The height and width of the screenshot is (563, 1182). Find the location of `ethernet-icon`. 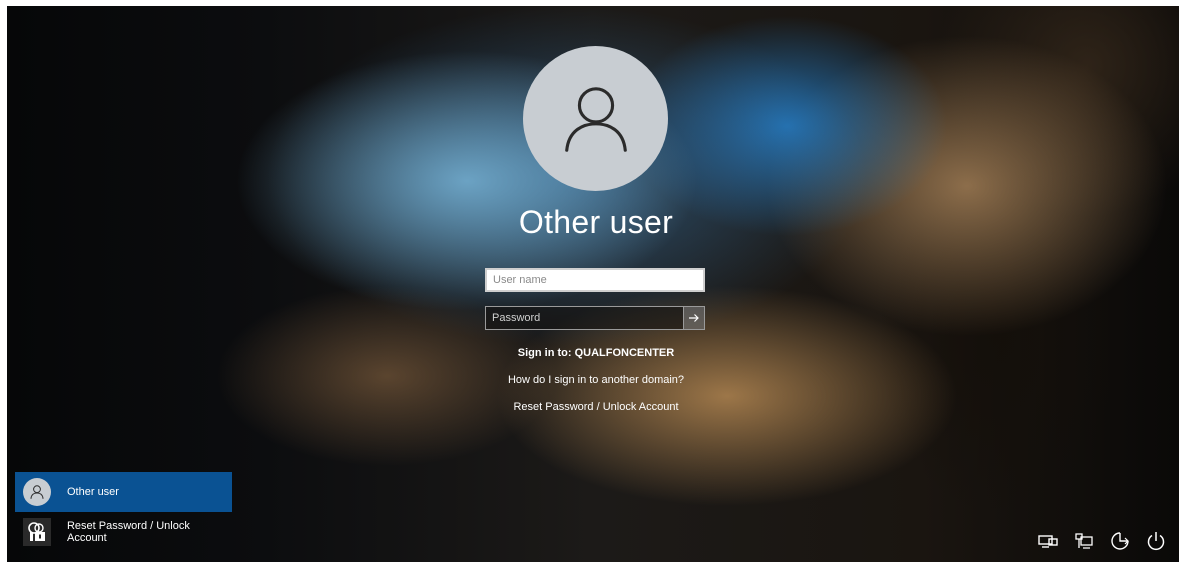

ethernet-icon is located at coordinates (1084, 541).